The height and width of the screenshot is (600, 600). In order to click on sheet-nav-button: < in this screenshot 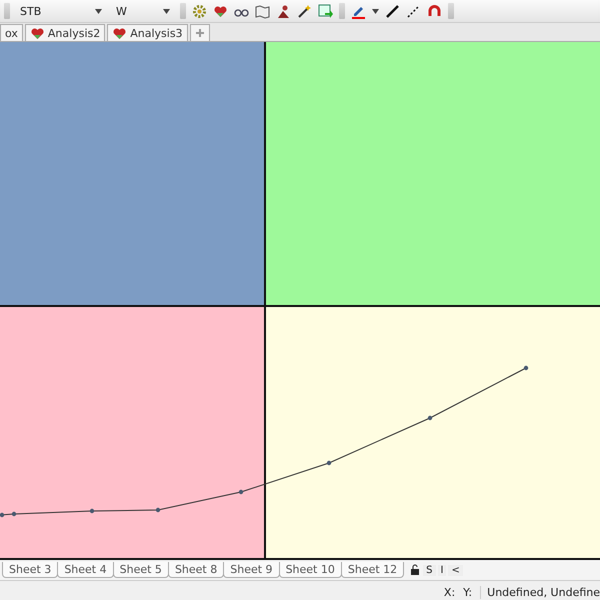, I will do `click(455, 570)`.